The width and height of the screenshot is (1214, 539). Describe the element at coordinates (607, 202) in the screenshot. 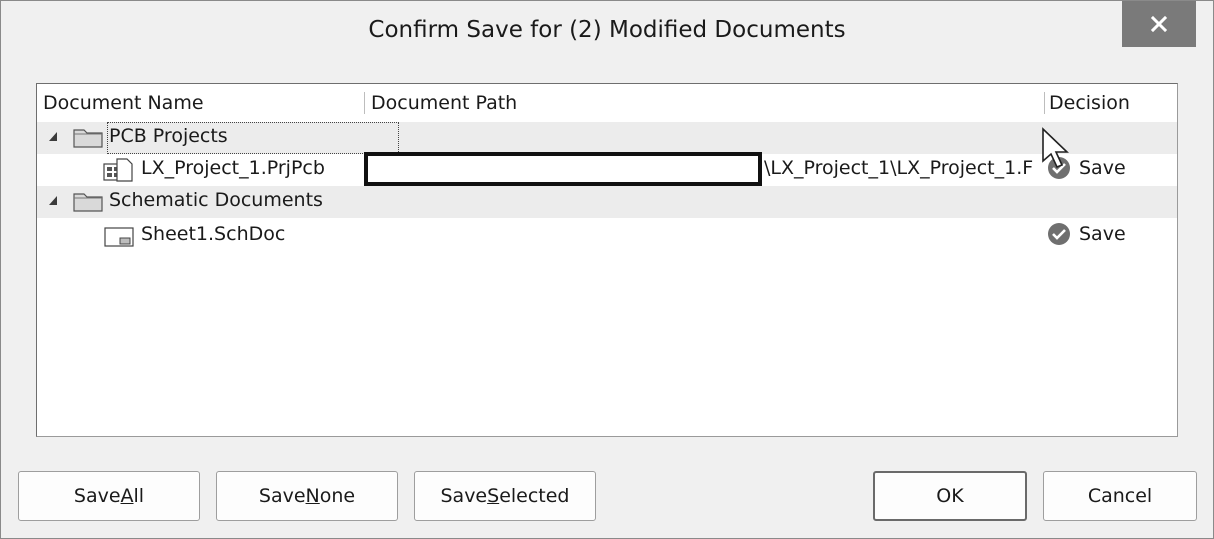

I see `tree-group-schematic-documents: Schematic Documents` at that location.